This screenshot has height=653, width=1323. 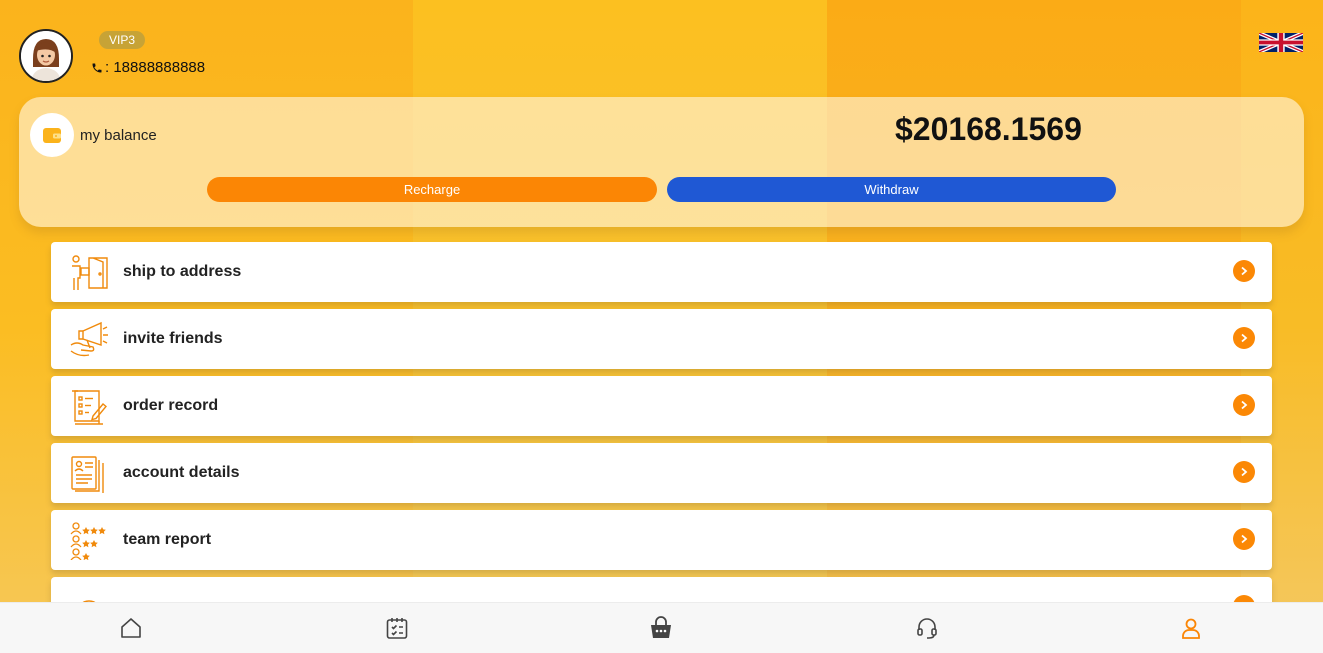 What do you see at coordinates (122, 40) in the screenshot?
I see `vip-badge: VIP3` at bounding box center [122, 40].